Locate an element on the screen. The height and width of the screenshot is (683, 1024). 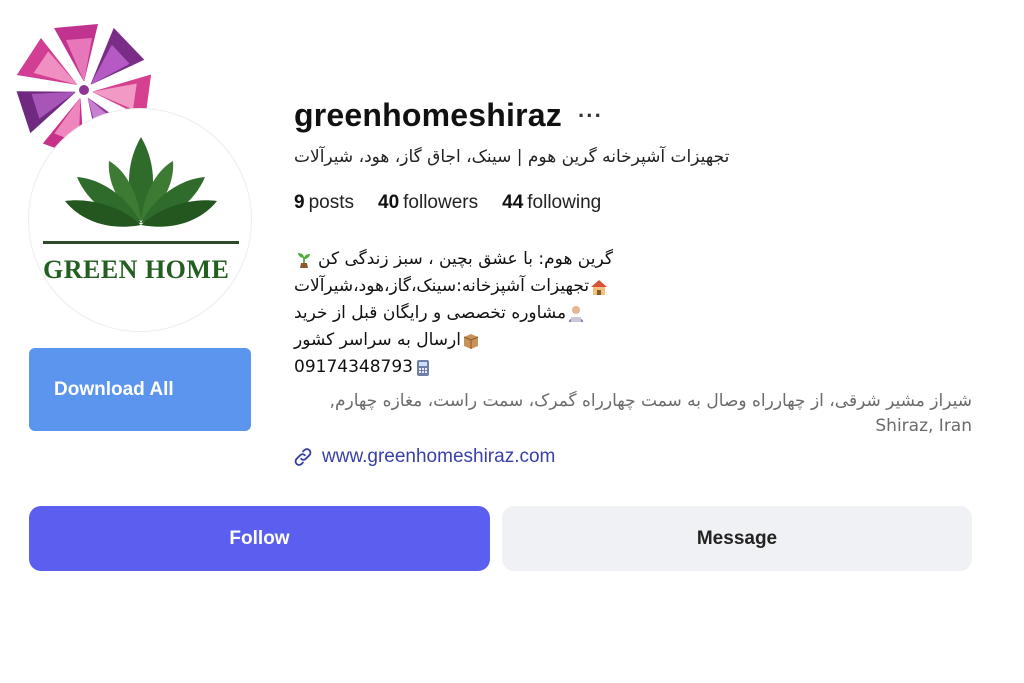
following-label: following is located at coordinates (564, 202).